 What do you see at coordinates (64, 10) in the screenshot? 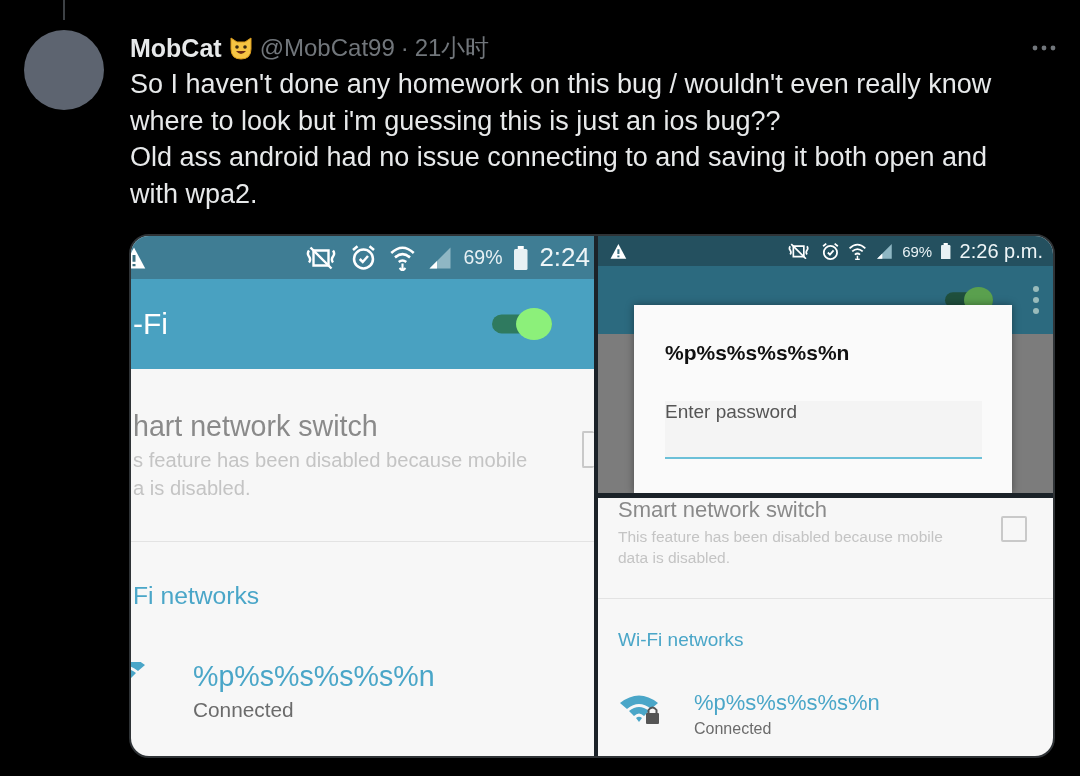
I see `thread-line` at bounding box center [64, 10].